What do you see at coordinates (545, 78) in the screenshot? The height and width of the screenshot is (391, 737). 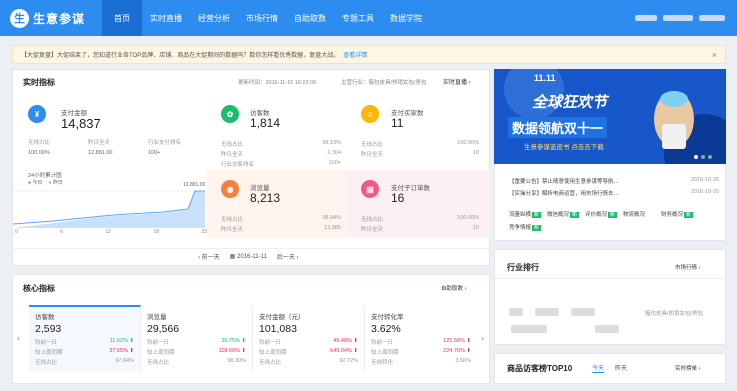 I see `banner-line1: 11.11` at bounding box center [545, 78].